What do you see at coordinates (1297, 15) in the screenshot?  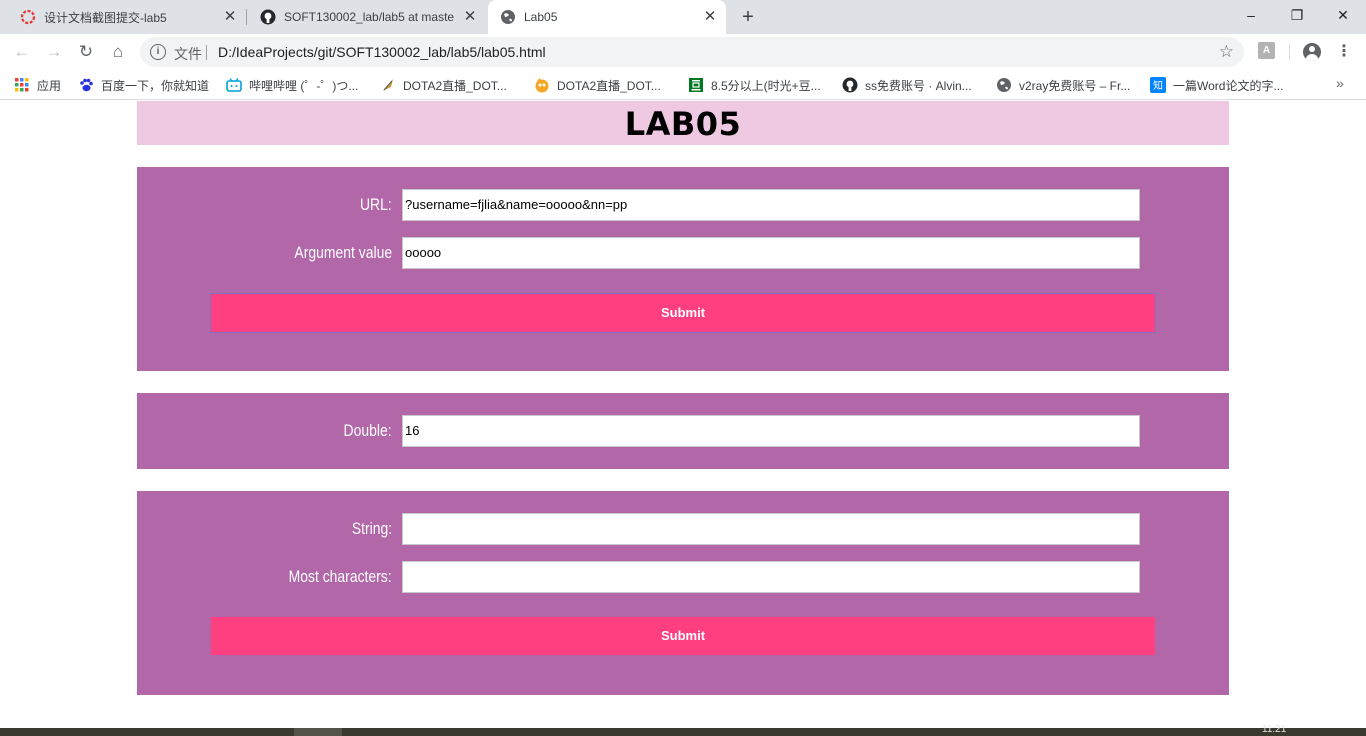 I see `restore-icon: ❐` at bounding box center [1297, 15].